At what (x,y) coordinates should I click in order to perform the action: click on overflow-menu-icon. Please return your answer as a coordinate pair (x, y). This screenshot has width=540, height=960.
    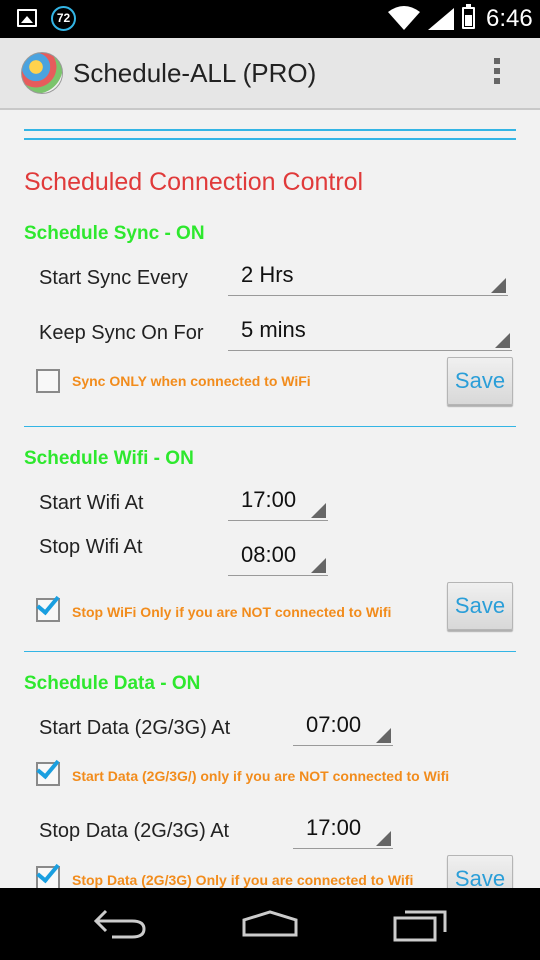
    Looking at the image, I should click on (497, 74).